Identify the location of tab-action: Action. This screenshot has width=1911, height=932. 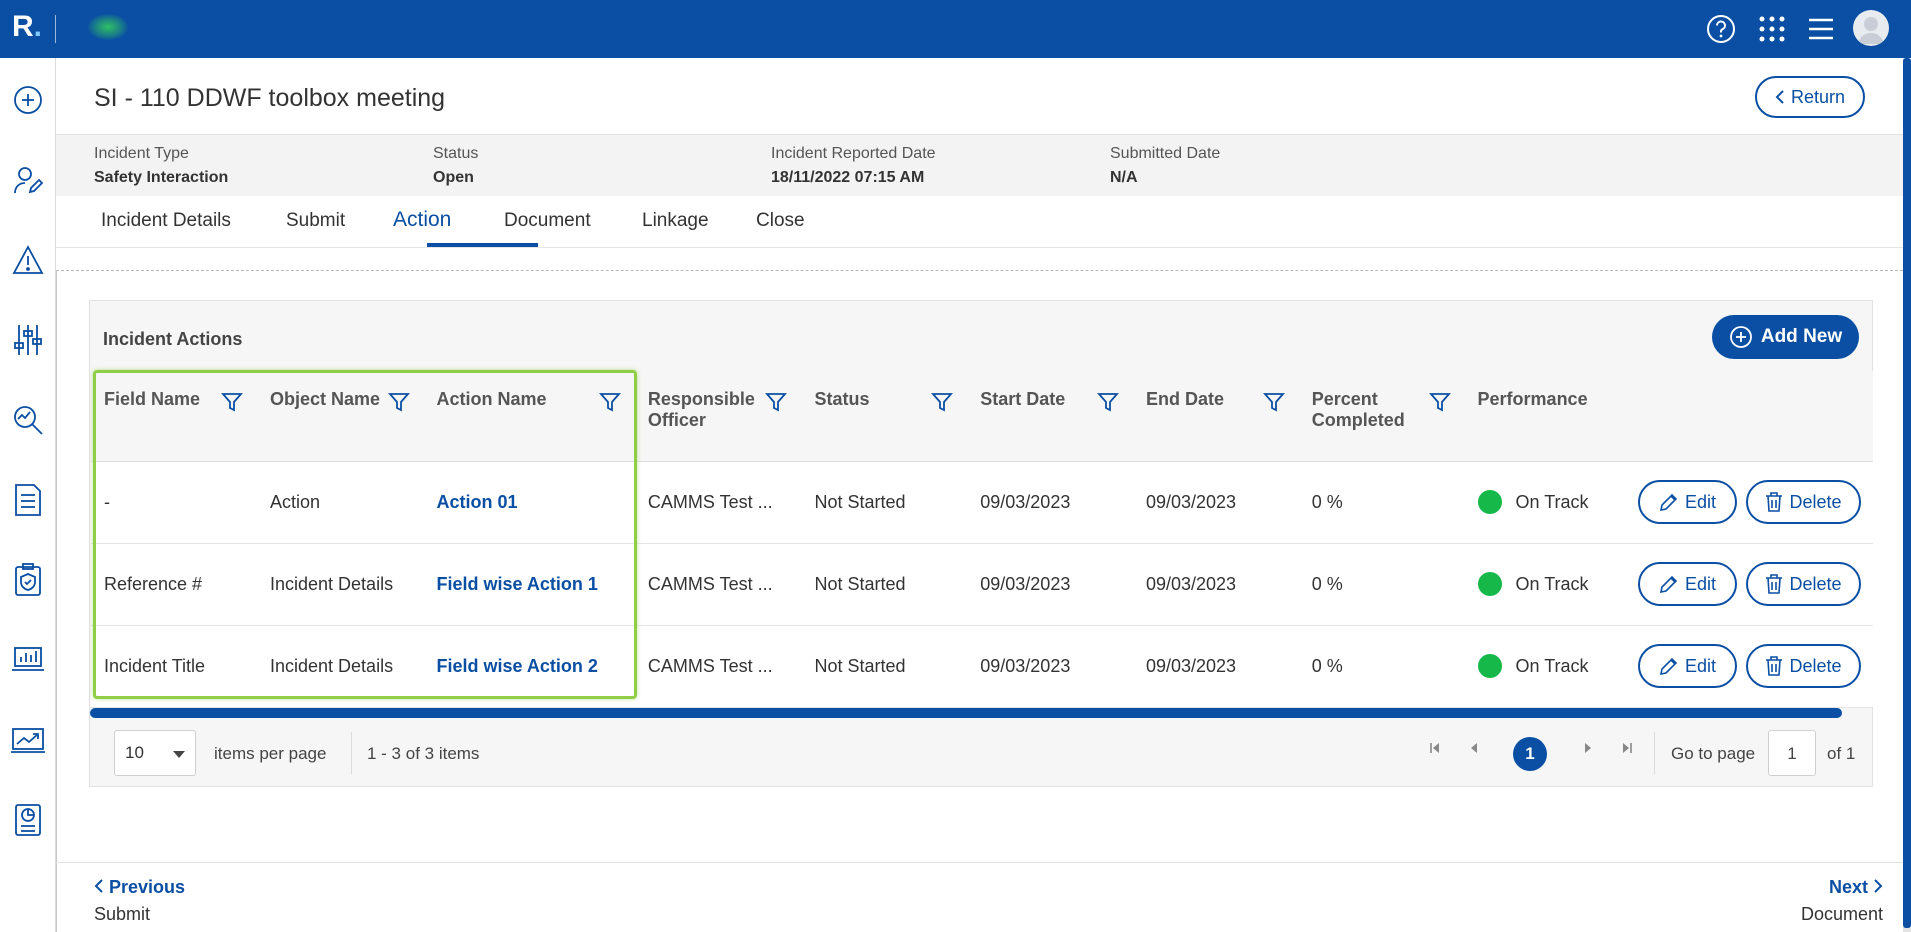
(422, 227).